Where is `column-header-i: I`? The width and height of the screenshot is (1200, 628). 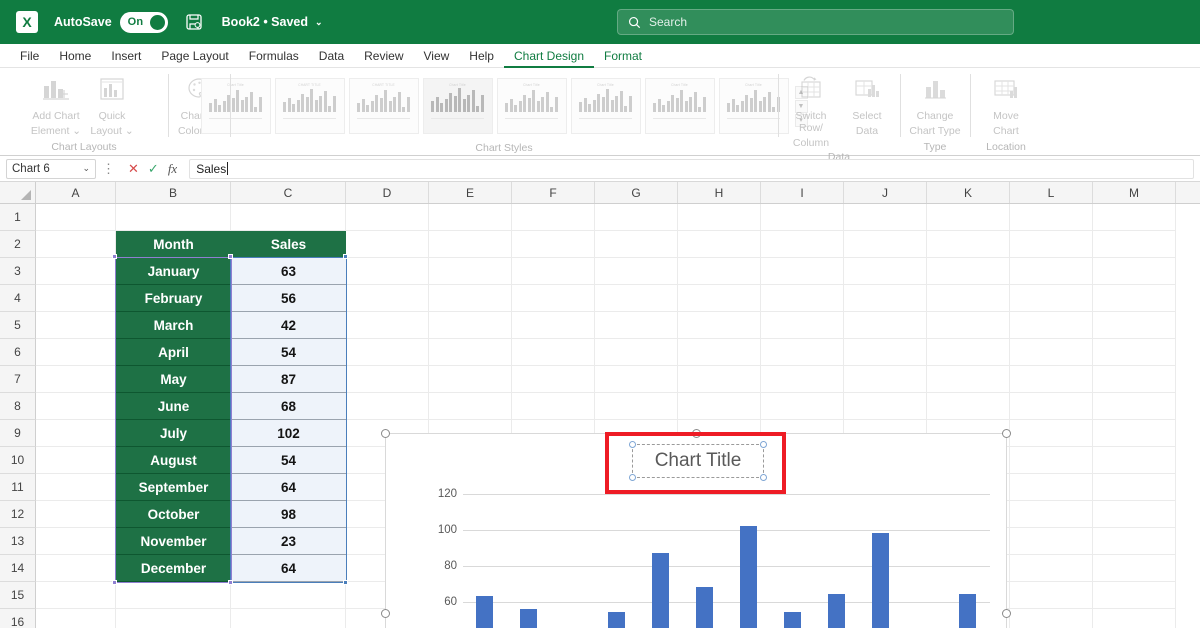
column-header-i: I is located at coordinates (802, 192).